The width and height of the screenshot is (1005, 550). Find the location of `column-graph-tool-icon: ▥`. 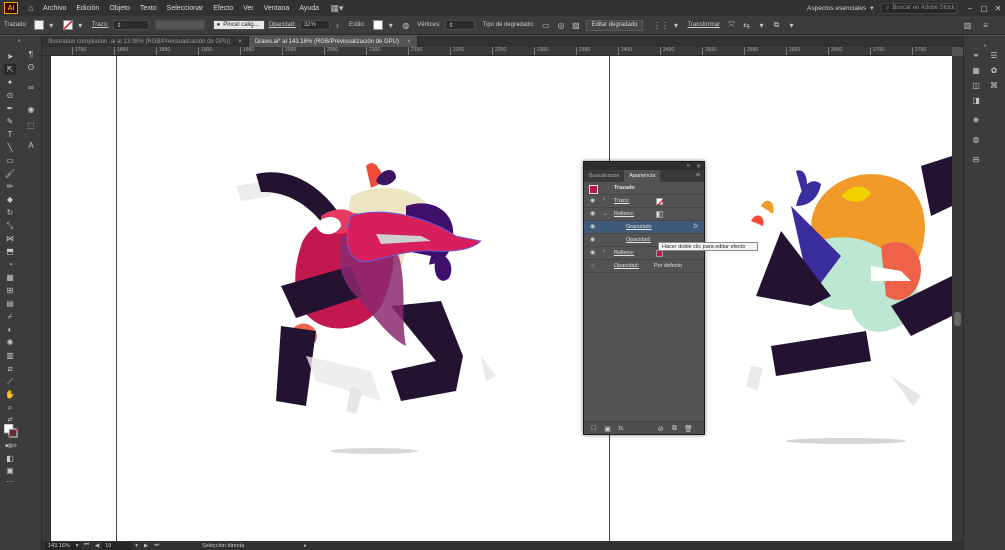

column-graph-tool-icon: ▥ is located at coordinates (10, 355).